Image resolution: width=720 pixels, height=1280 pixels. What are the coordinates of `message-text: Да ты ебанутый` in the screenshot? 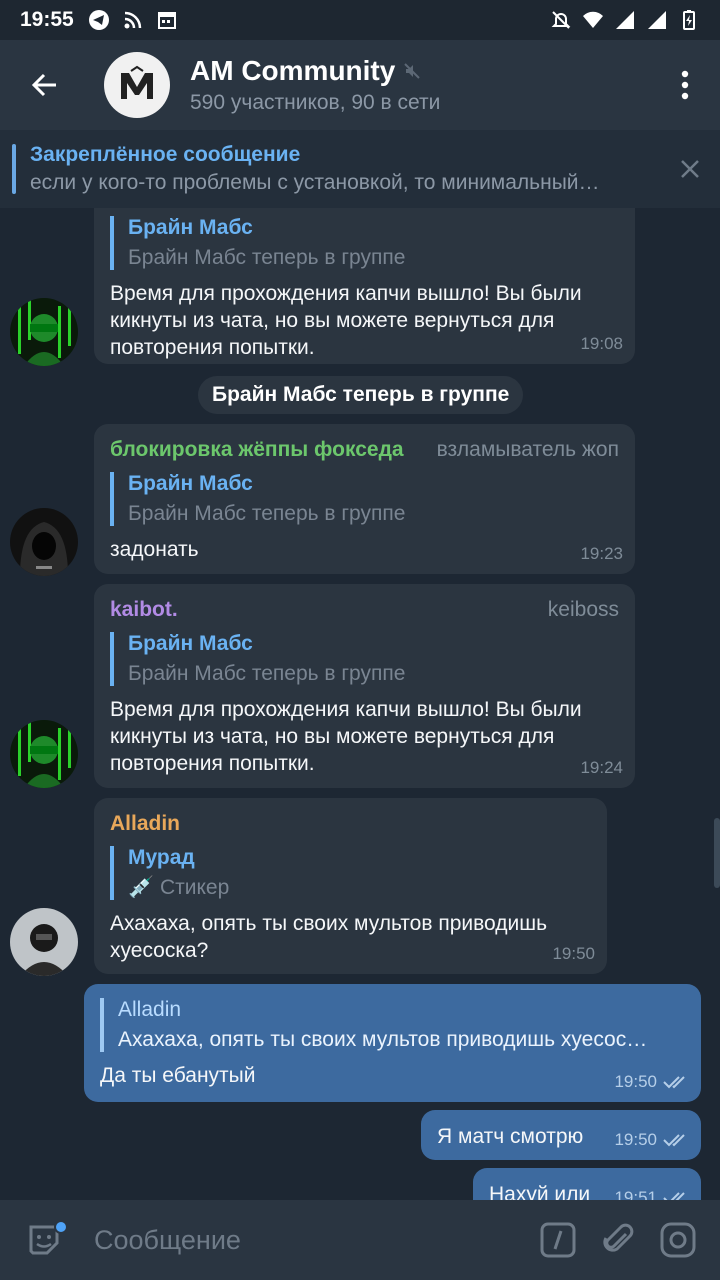 It's located at (178, 1075).